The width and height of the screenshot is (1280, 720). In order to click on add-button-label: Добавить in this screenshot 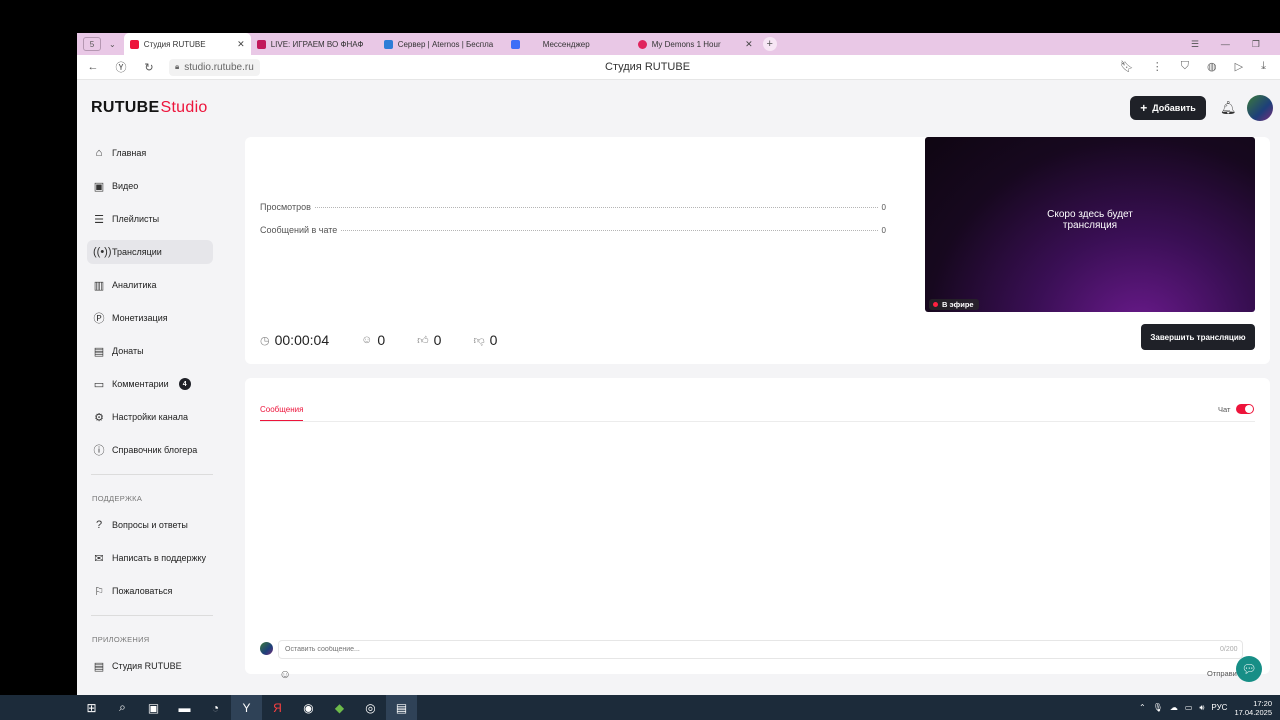, I will do `click(1174, 108)`.